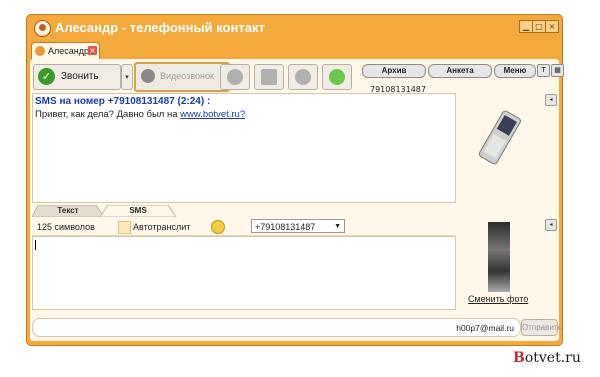  I want to click on grid-icon: ▦, so click(557, 70).